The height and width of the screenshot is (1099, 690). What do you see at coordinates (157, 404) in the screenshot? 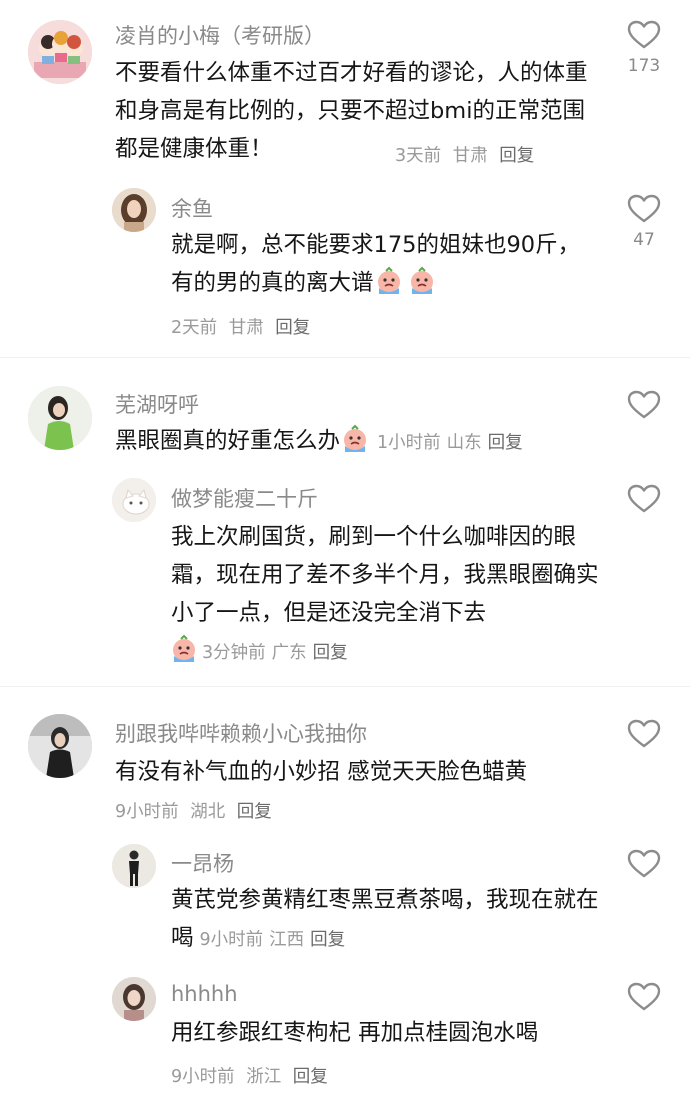
I see `comment-username: 芜湖呀呼` at bounding box center [157, 404].